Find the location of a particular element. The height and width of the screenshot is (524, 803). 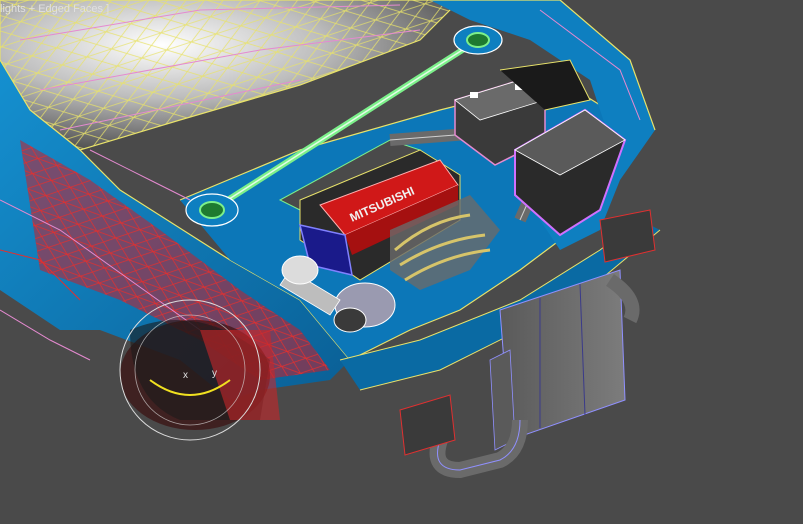

viewport-label: lights + Edged Faces ] is located at coordinates (54, 9).